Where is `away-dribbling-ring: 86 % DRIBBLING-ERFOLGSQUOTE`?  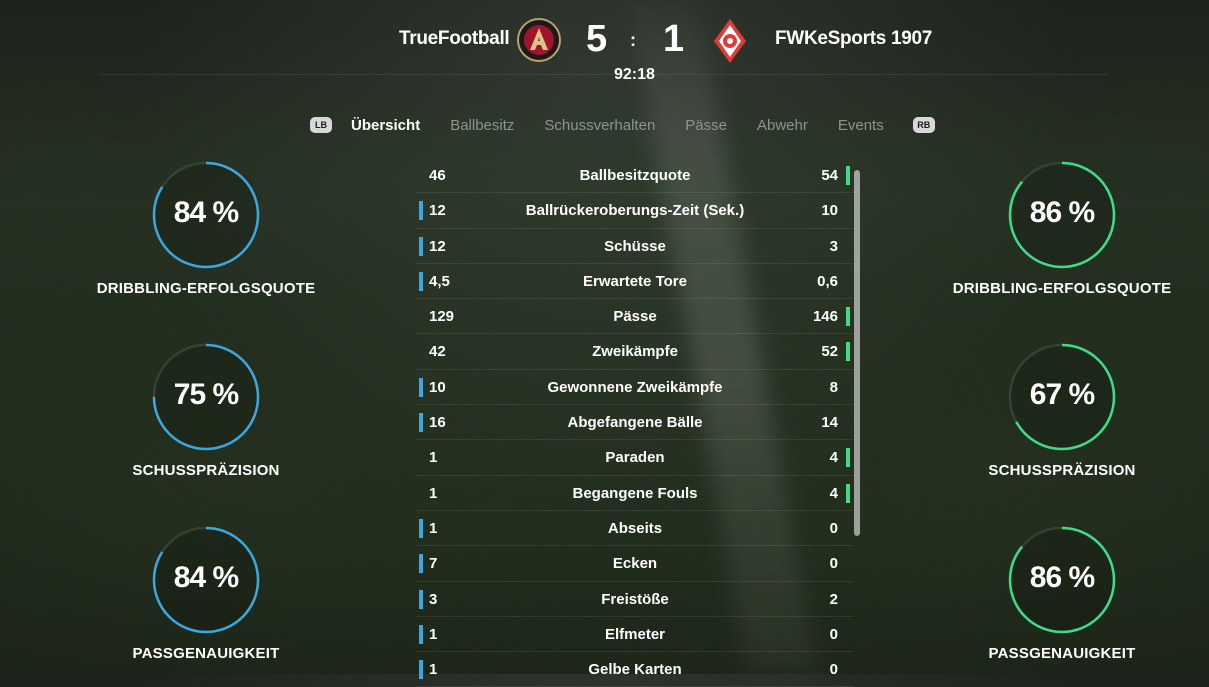
away-dribbling-ring: 86 % DRIBBLING-ERFOLGSQUOTE is located at coordinates (1062, 228).